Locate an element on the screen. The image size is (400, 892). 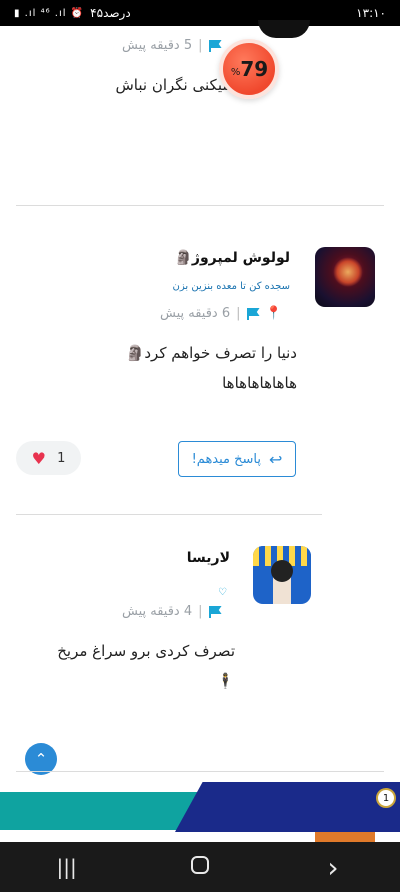
banner-badge: 1 is located at coordinates (386, 798).